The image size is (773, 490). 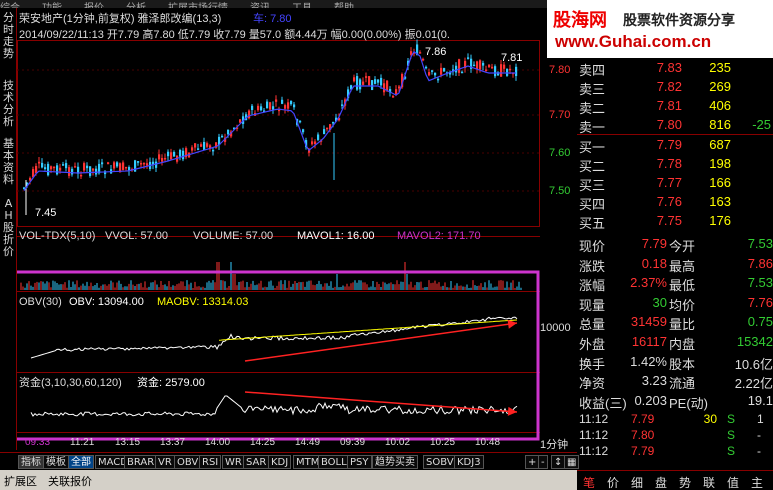 I want to click on stat-value: 3.23, so click(x=654, y=381).